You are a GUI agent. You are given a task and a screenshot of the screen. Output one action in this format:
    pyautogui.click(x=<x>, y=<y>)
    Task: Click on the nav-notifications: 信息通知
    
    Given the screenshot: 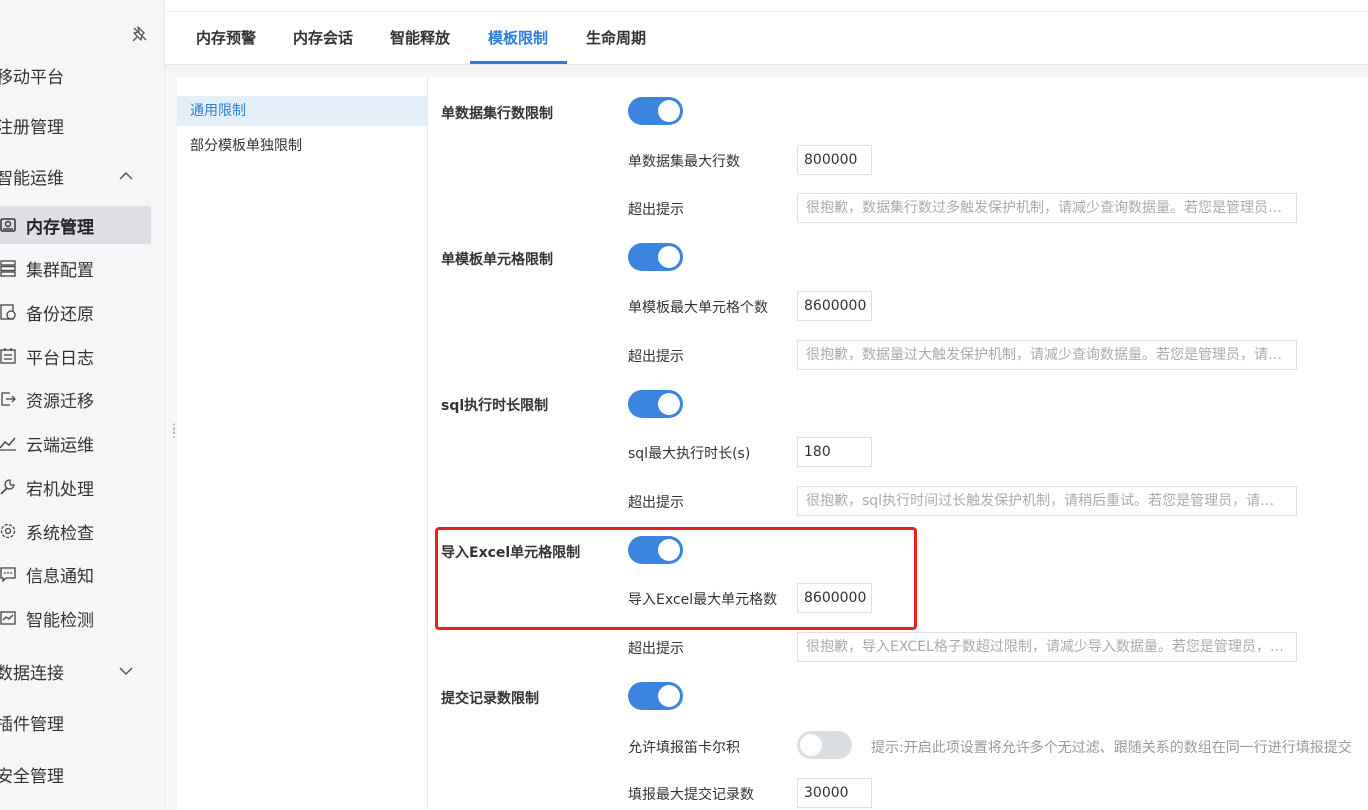 What is the action you would take?
    pyautogui.click(x=75, y=574)
    